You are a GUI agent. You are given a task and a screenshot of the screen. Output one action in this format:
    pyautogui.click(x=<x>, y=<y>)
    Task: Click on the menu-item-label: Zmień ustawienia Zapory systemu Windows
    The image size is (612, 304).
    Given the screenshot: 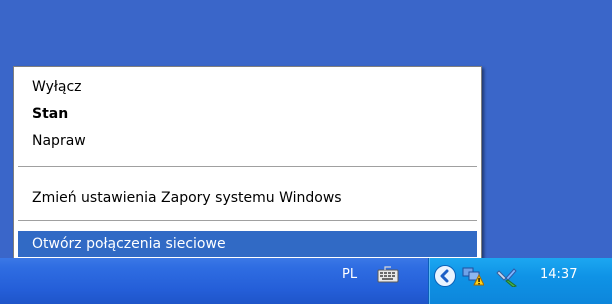 What is the action you would take?
    pyautogui.click(x=187, y=198)
    